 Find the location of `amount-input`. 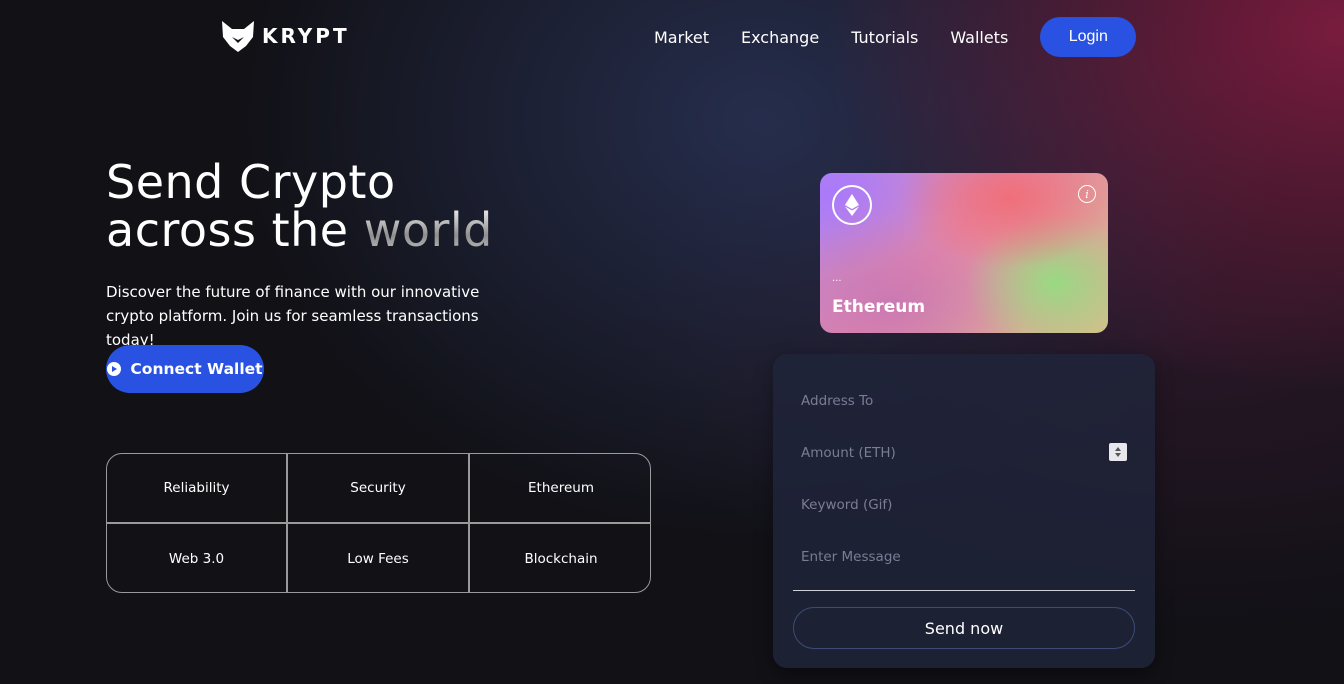

amount-input is located at coordinates (964, 453).